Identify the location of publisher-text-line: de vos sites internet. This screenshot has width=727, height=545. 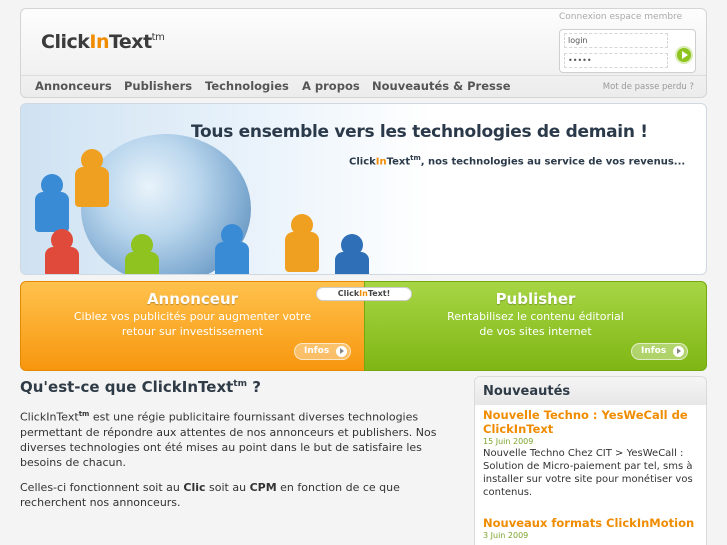
(535, 331).